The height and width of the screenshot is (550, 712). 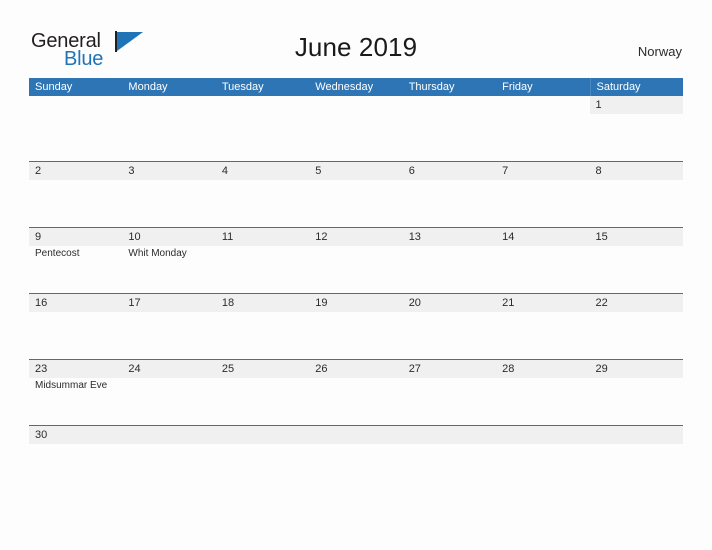 I want to click on date-number: 28, so click(x=542, y=369).